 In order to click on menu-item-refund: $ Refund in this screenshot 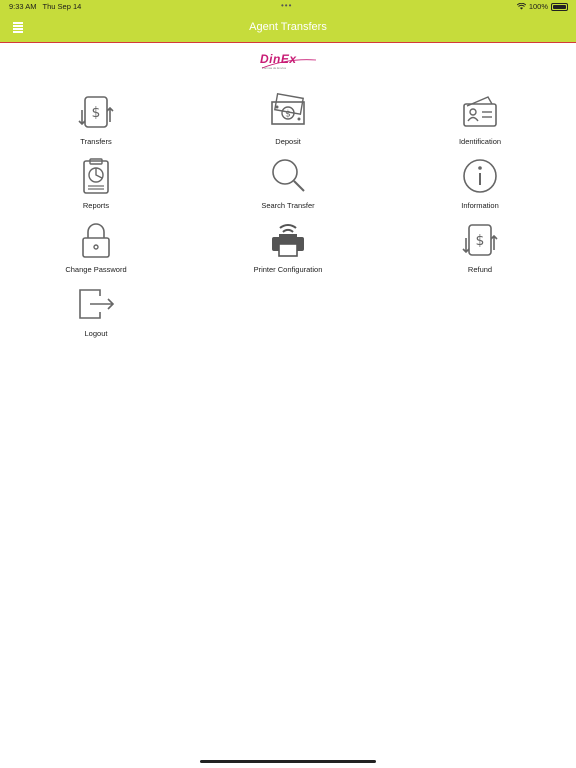, I will do `click(480, 251)`.